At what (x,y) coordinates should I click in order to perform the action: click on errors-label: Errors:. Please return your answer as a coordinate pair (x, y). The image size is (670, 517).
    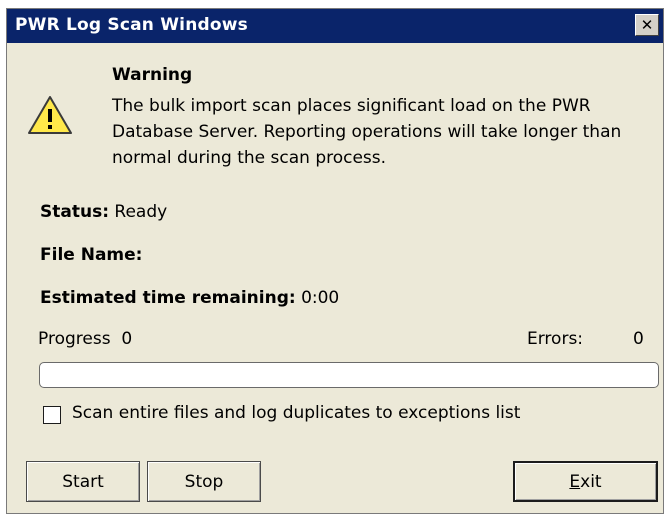
    Looking at the image, I should click on (555, 339).